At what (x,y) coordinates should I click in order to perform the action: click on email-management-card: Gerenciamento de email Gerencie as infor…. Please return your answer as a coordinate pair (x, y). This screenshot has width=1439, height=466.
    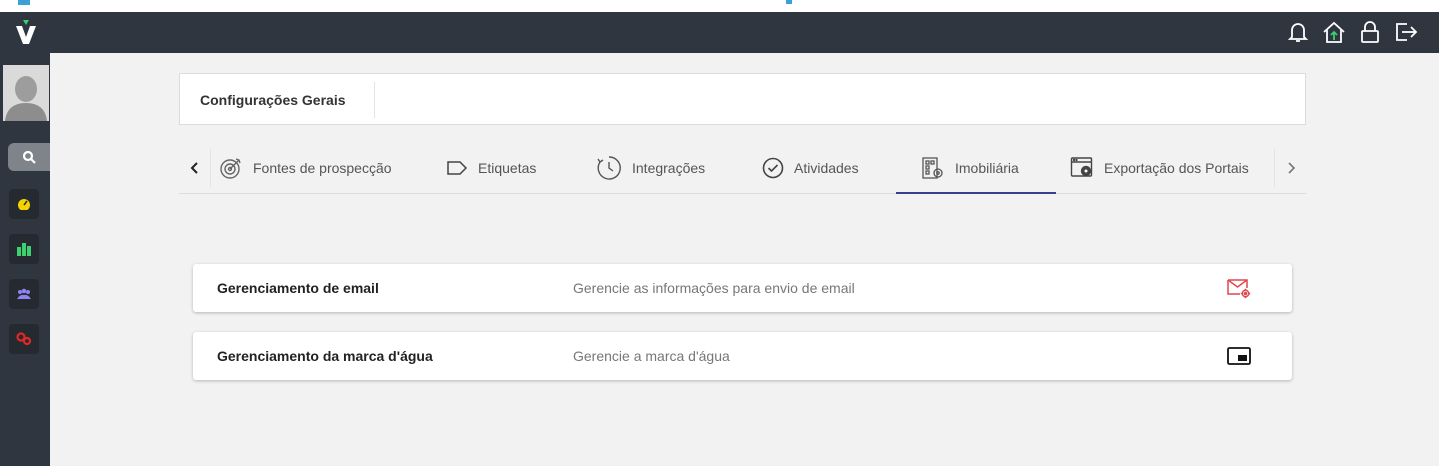
    Looking at the image, I should click on (742, 288).